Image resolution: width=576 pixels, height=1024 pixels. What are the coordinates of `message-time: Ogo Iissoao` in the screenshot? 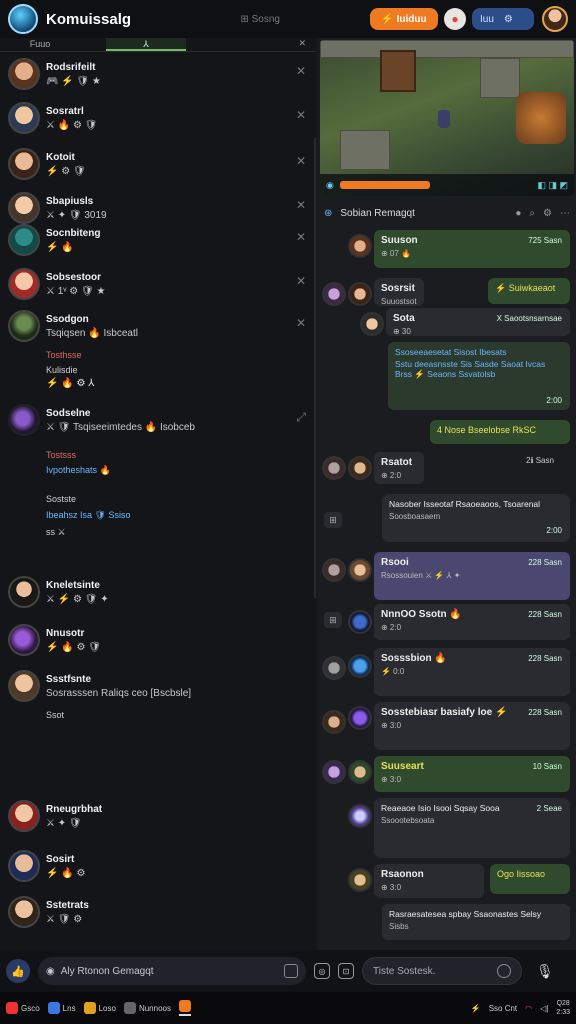 It's located at (521, 874).